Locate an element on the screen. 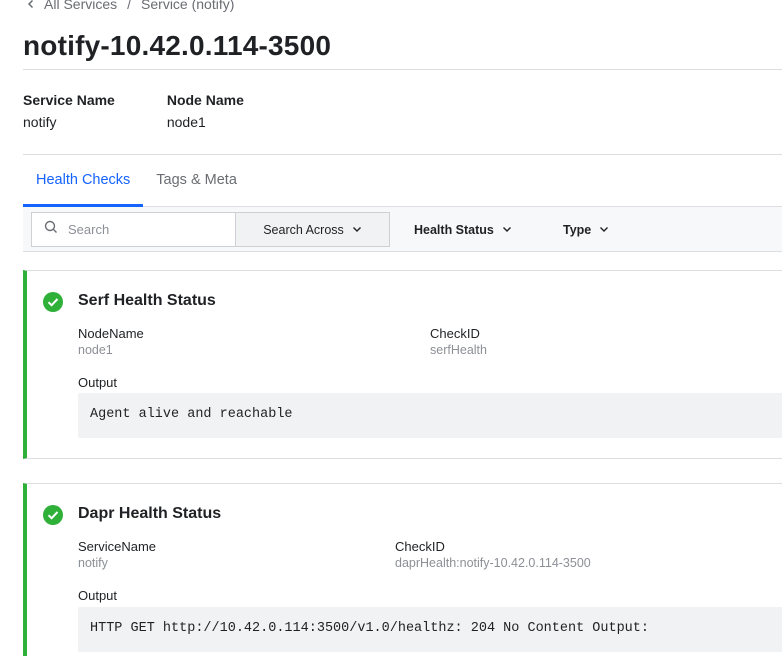  health-status-dropdown: Health Status is located at coordinates (463, 229).